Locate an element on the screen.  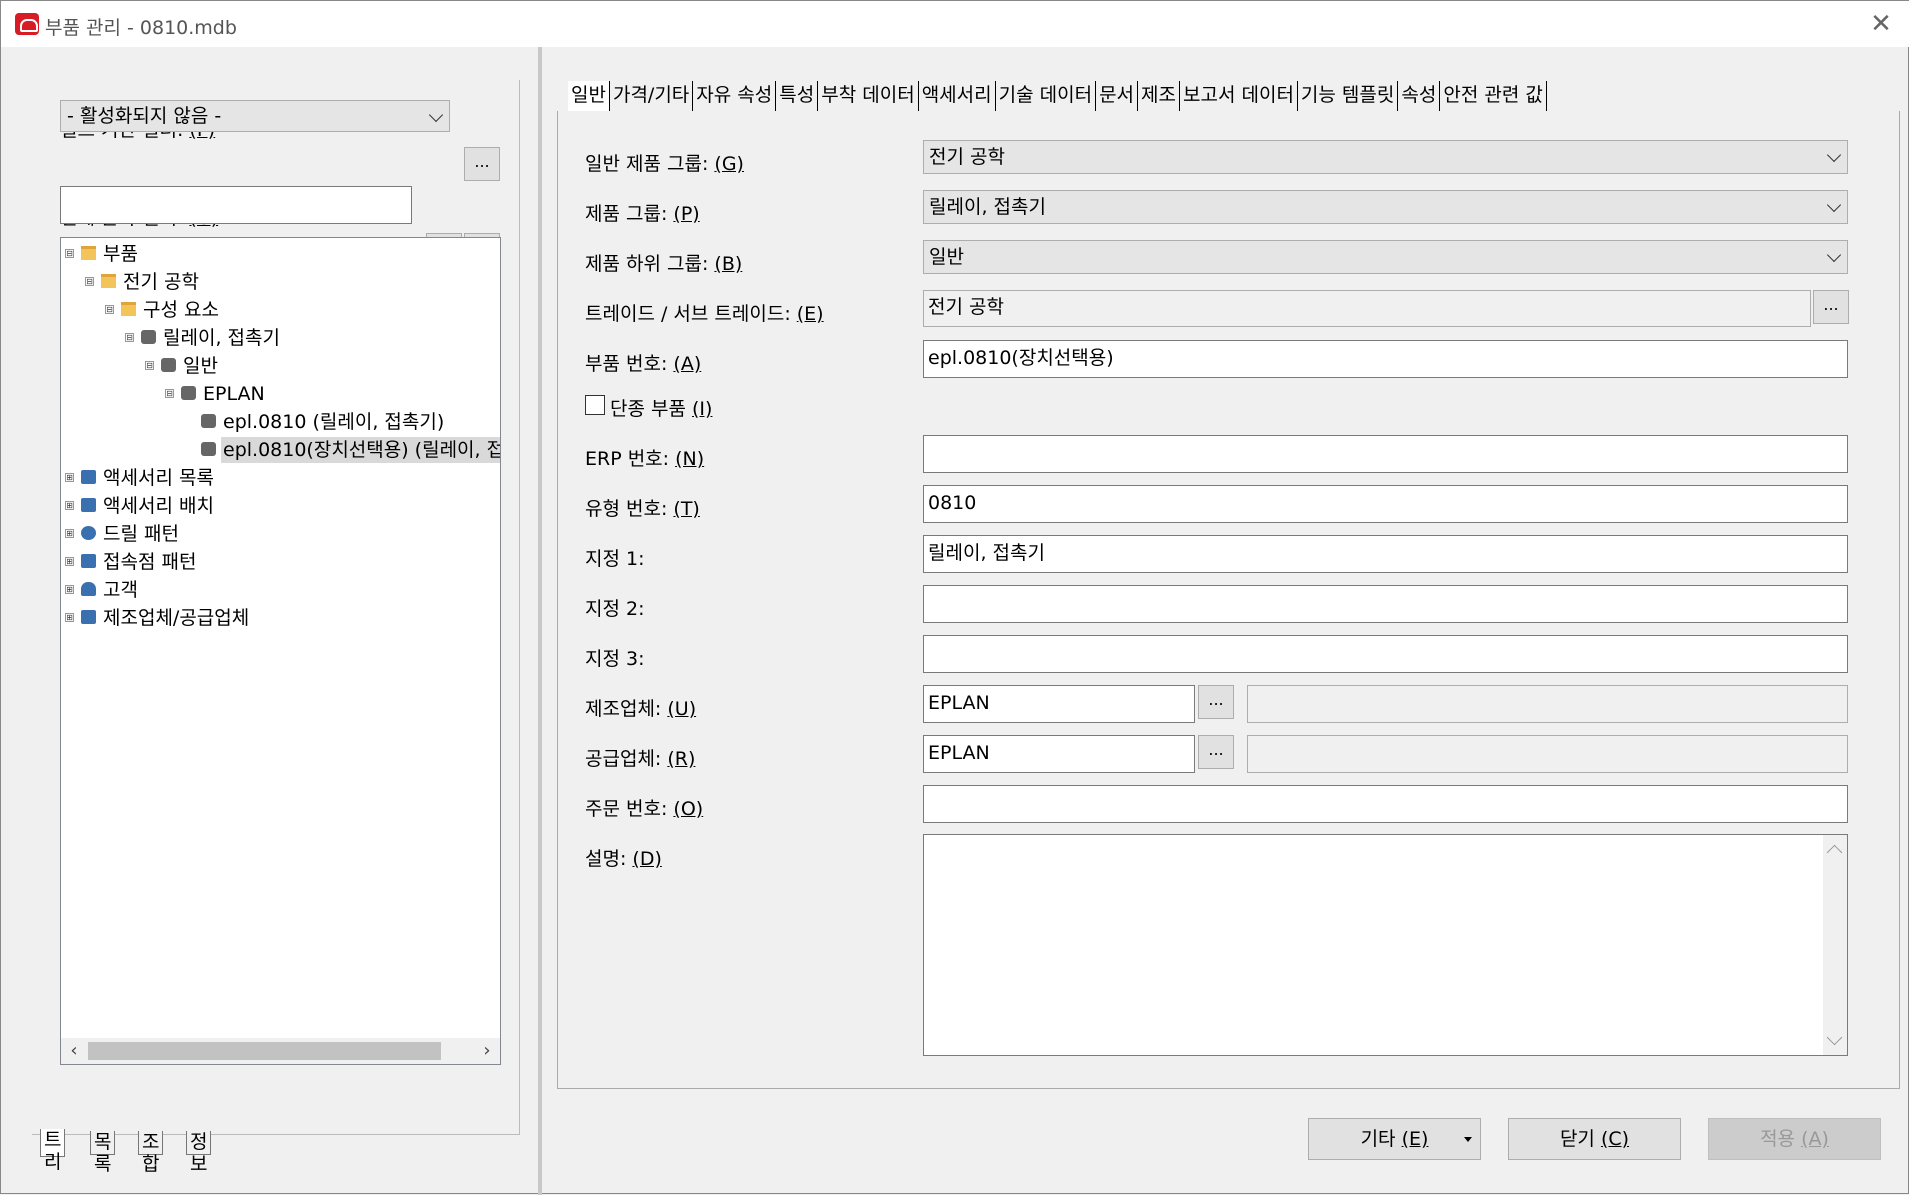
tab-list: 목록 is located at coordinates (103, 1153).